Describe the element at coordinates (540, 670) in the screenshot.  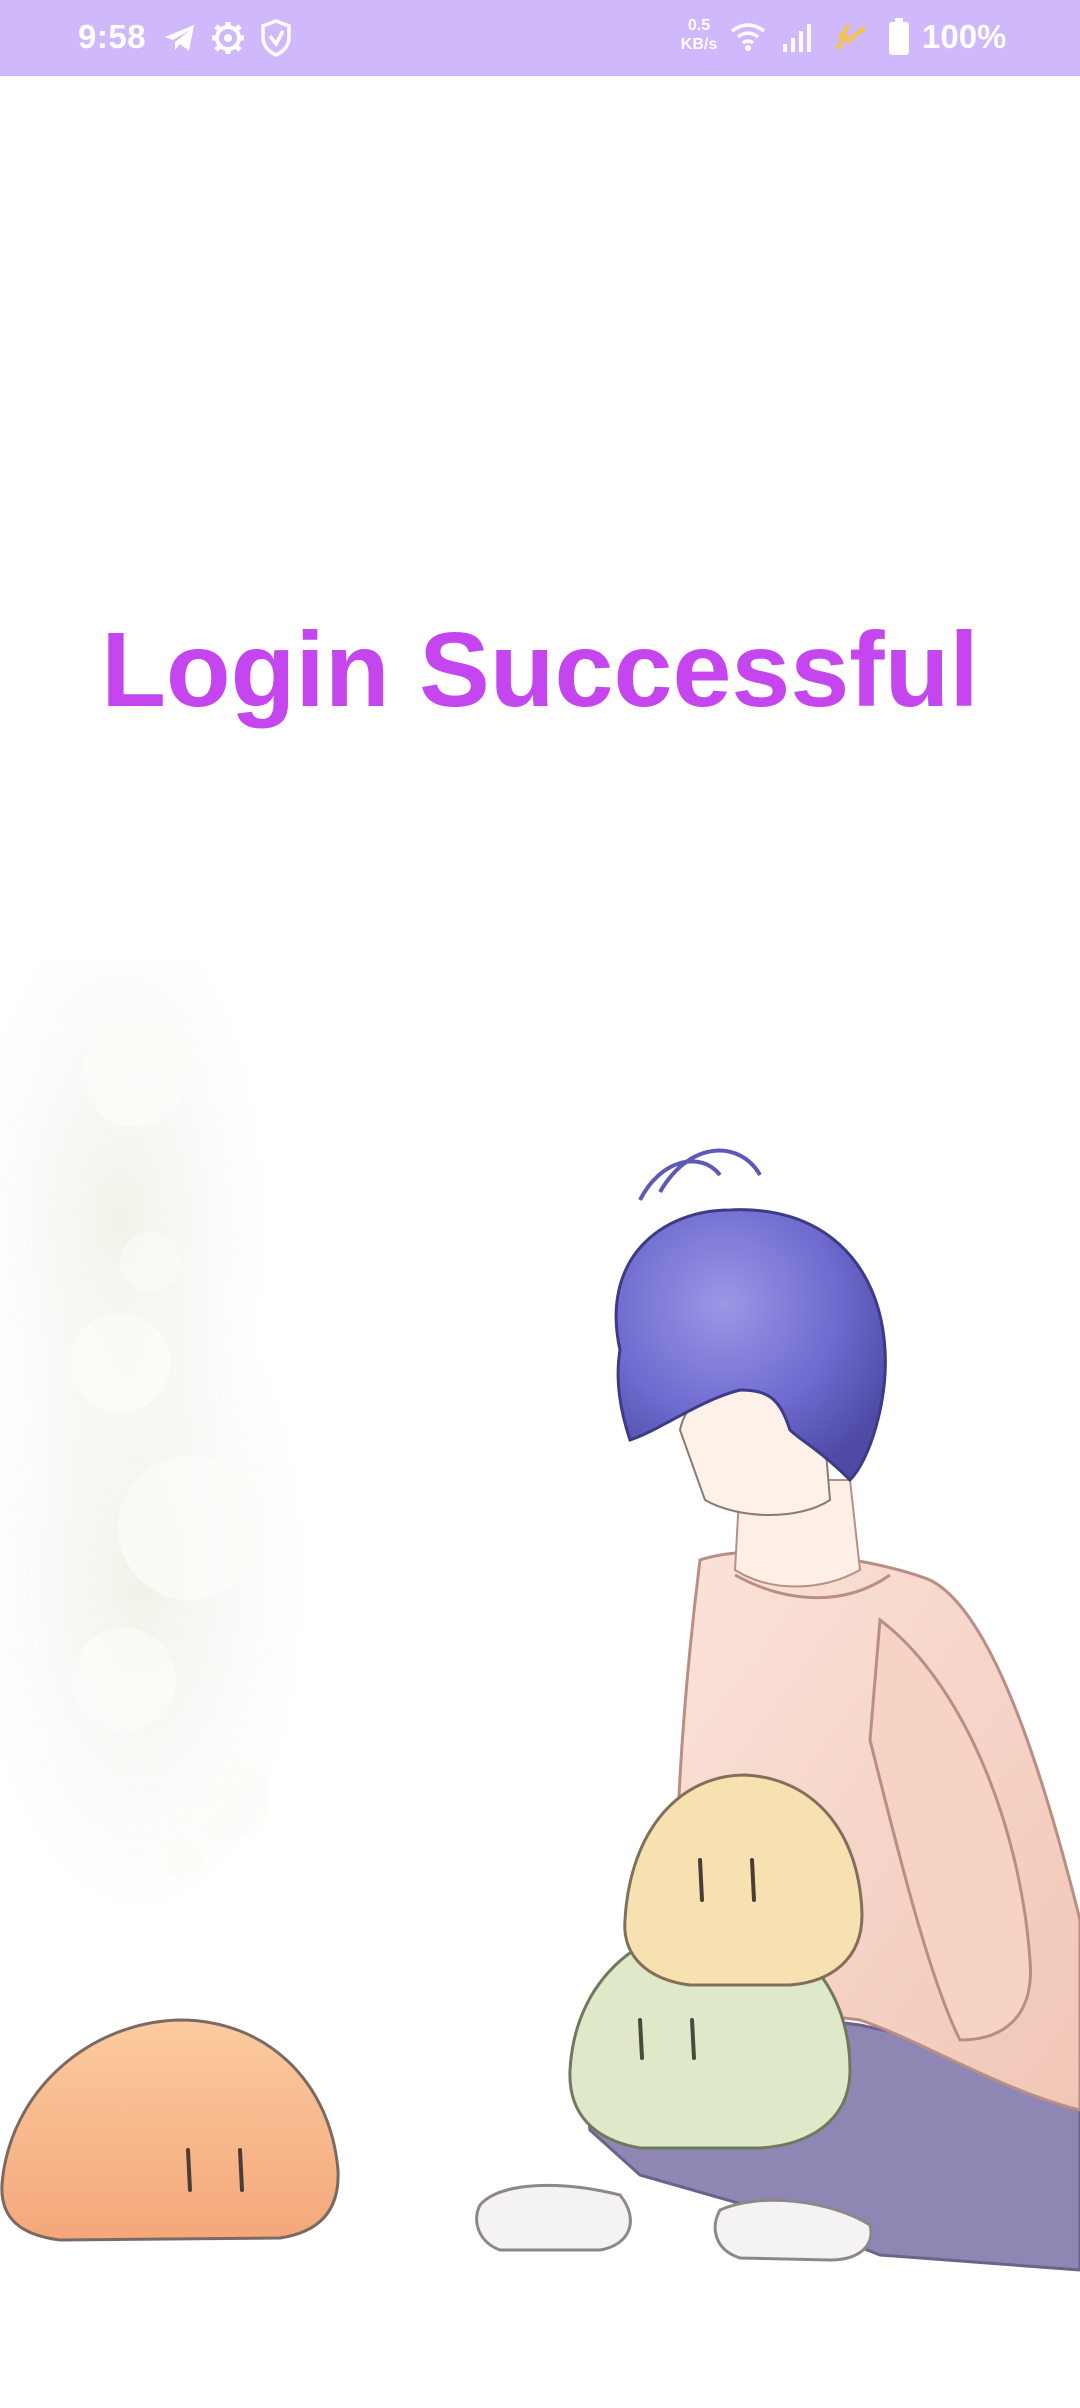
I see `page-title: Login Successful` at that location.